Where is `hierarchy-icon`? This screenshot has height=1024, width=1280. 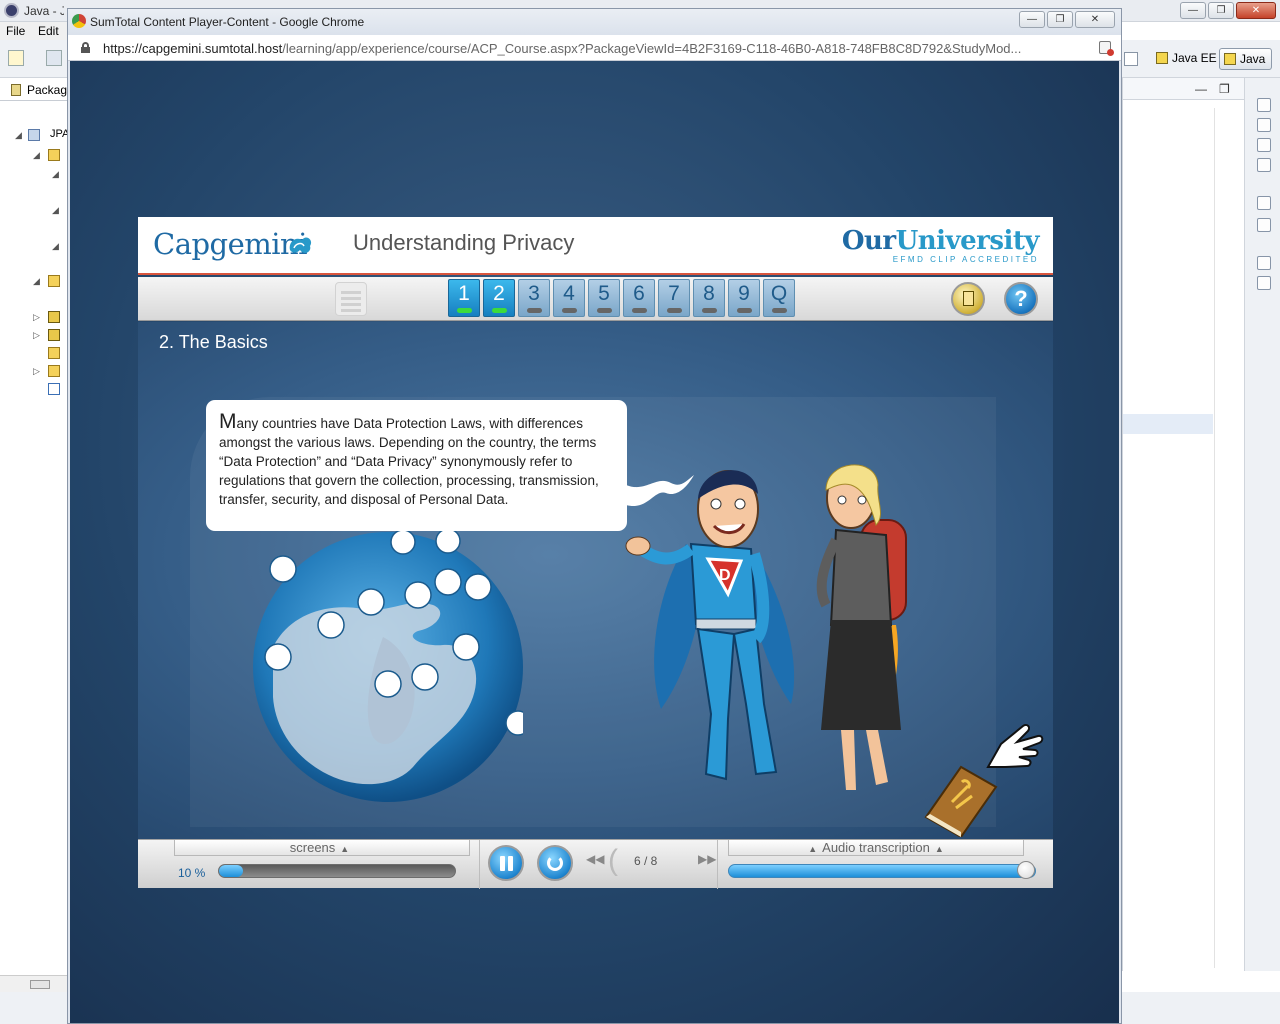 hierarchy-icon is located at coordinates (1264, 225).